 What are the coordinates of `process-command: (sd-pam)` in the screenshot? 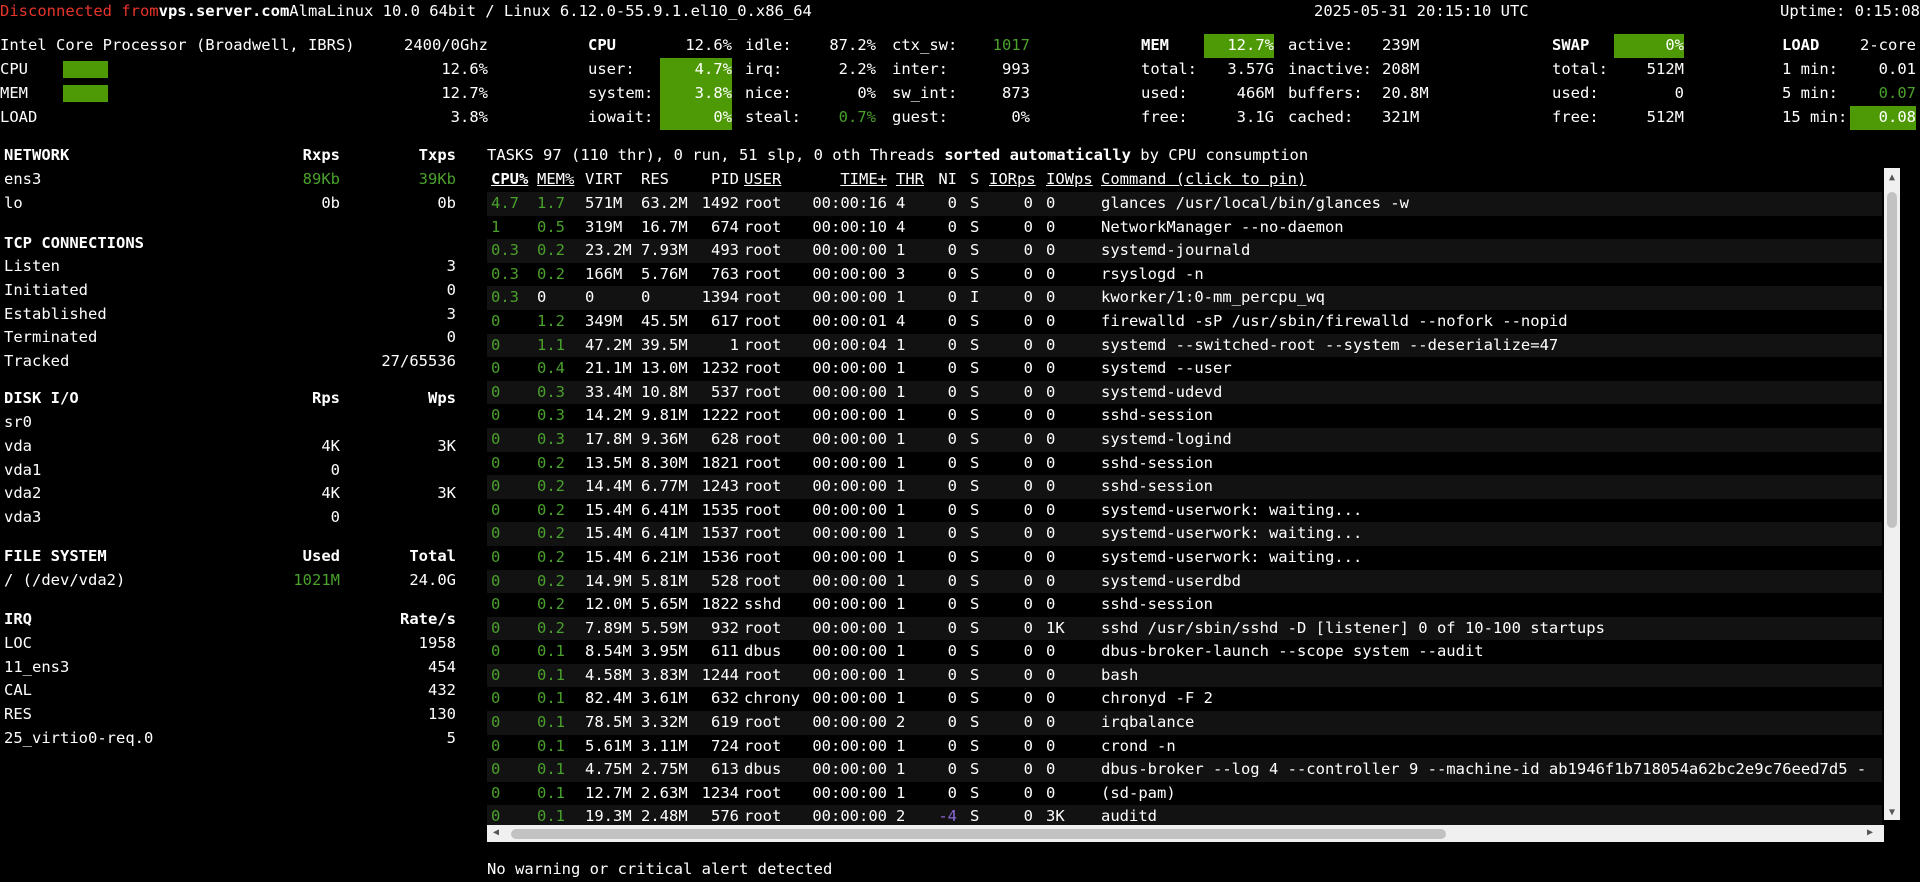 It's located at (1138, 794).